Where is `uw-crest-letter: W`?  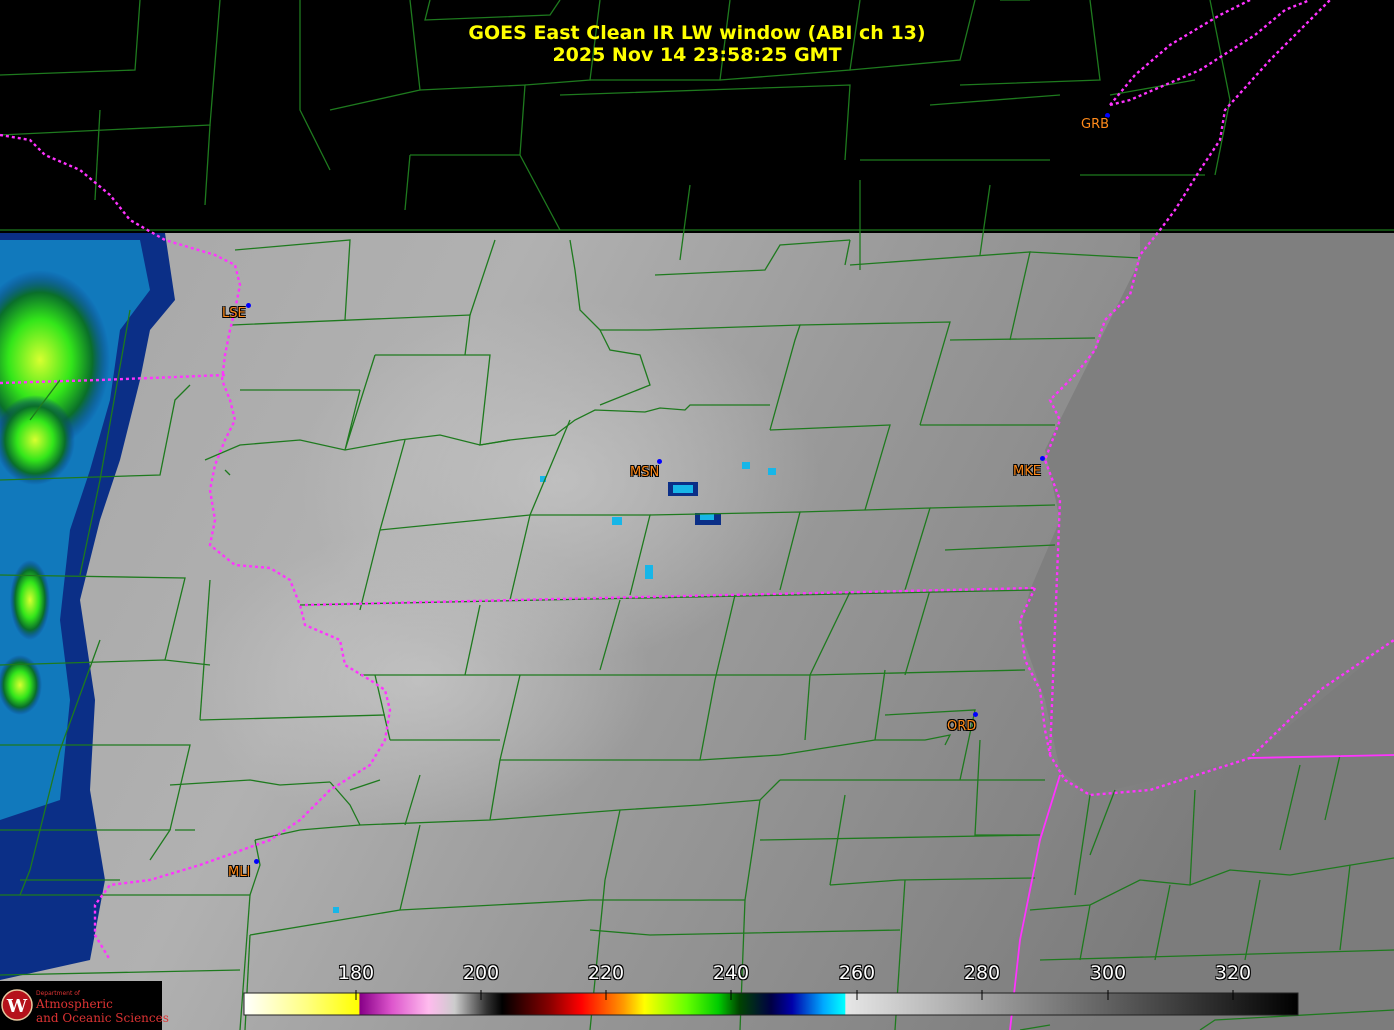 uw-crest-letter: W is located at coordinates (17, 1006).